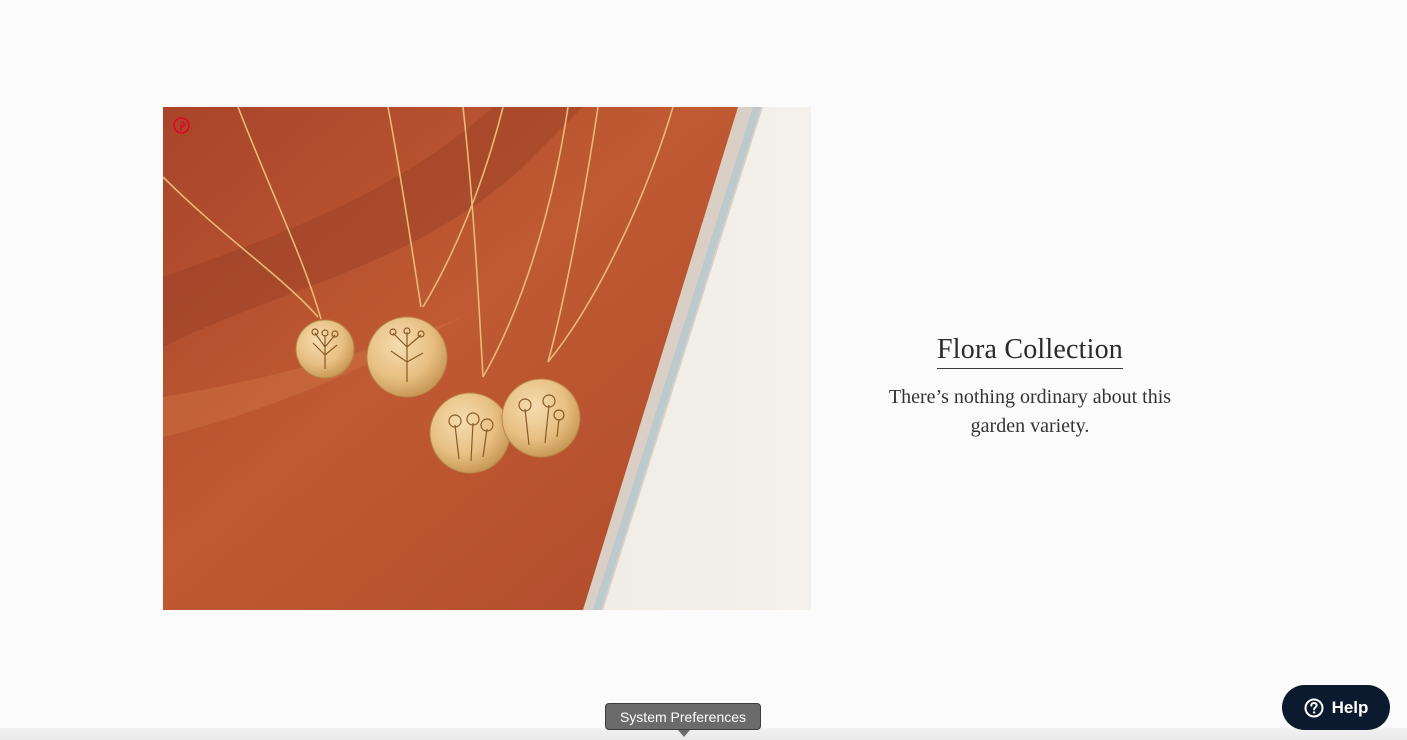 This screenshot has width=1407, height=740. I want to click on help-button: Help, so click(1336, 707).